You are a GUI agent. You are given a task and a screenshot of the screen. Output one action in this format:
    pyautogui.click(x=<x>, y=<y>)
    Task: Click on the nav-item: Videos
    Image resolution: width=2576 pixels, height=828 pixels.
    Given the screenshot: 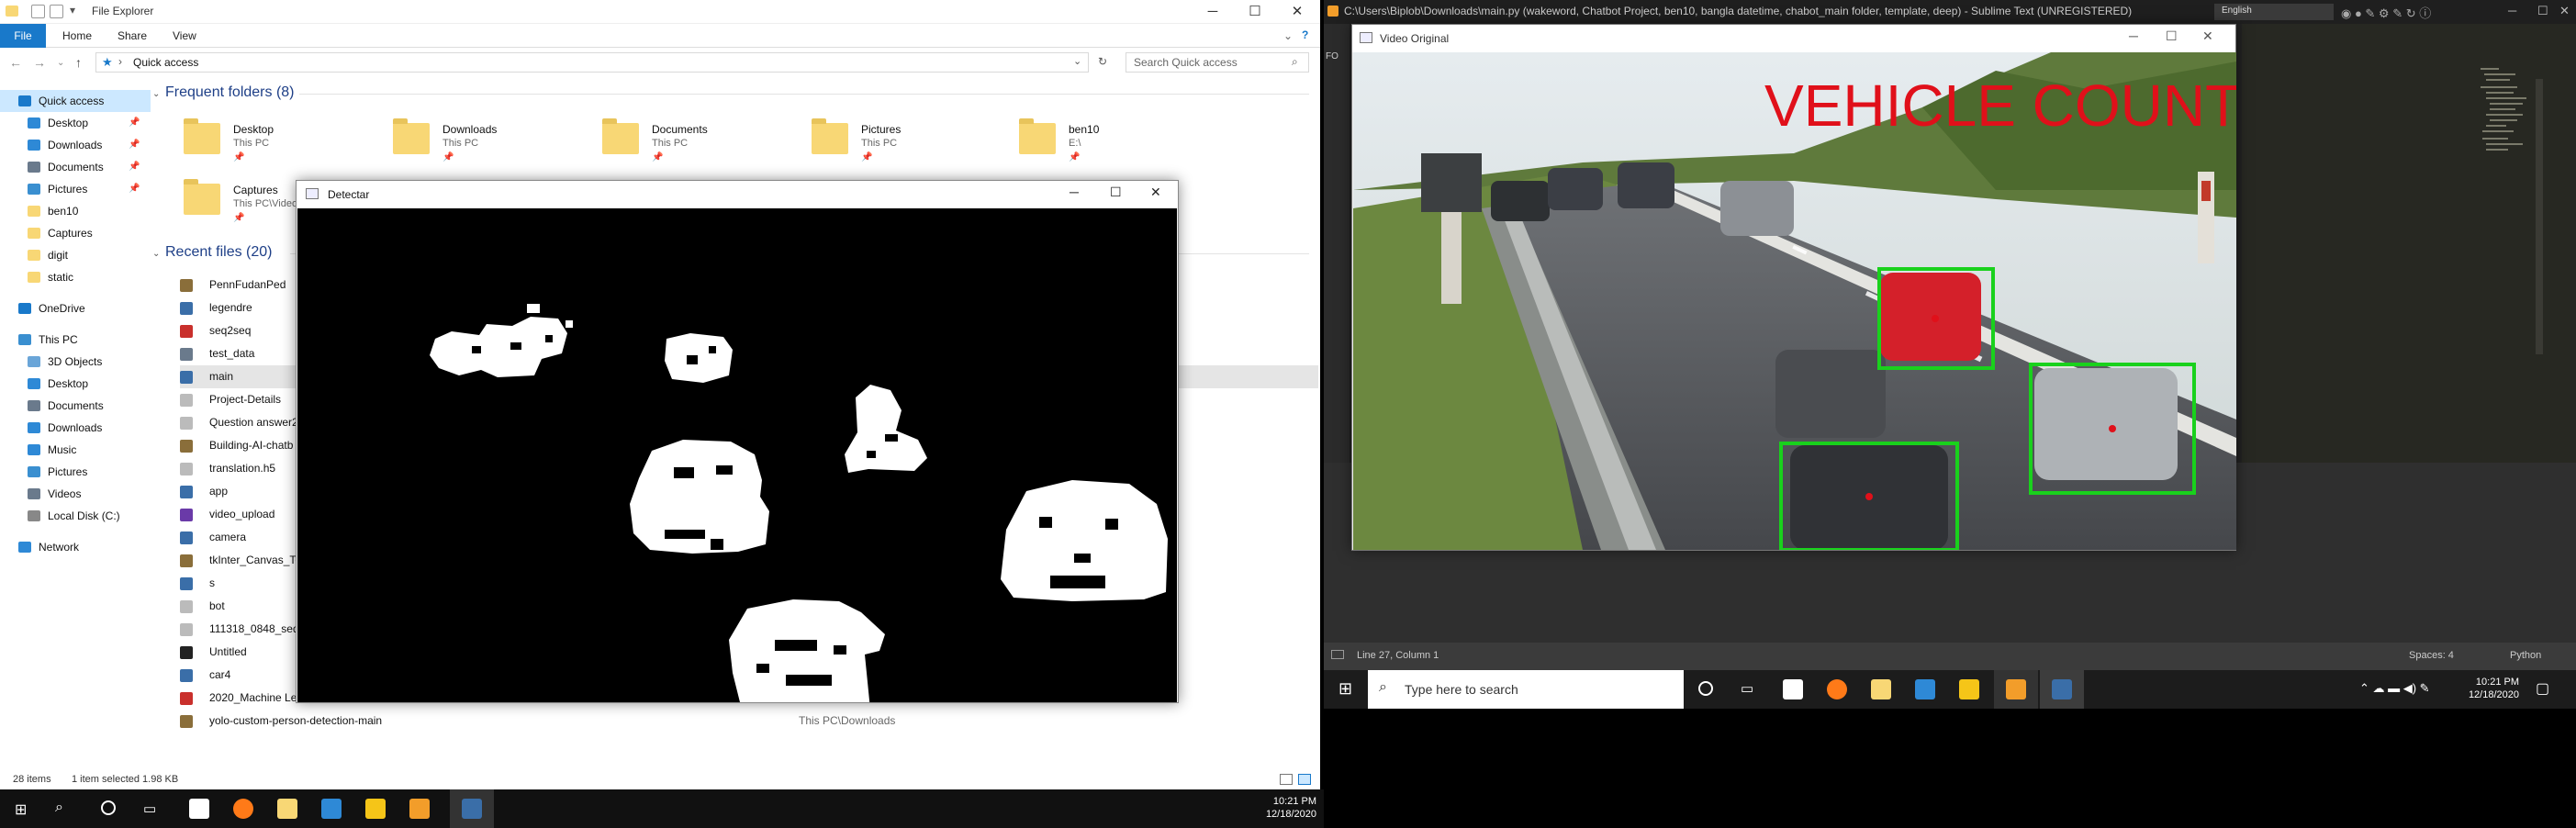 What is the action you would take?
    pyautogui.click(x=75, y=494)
    